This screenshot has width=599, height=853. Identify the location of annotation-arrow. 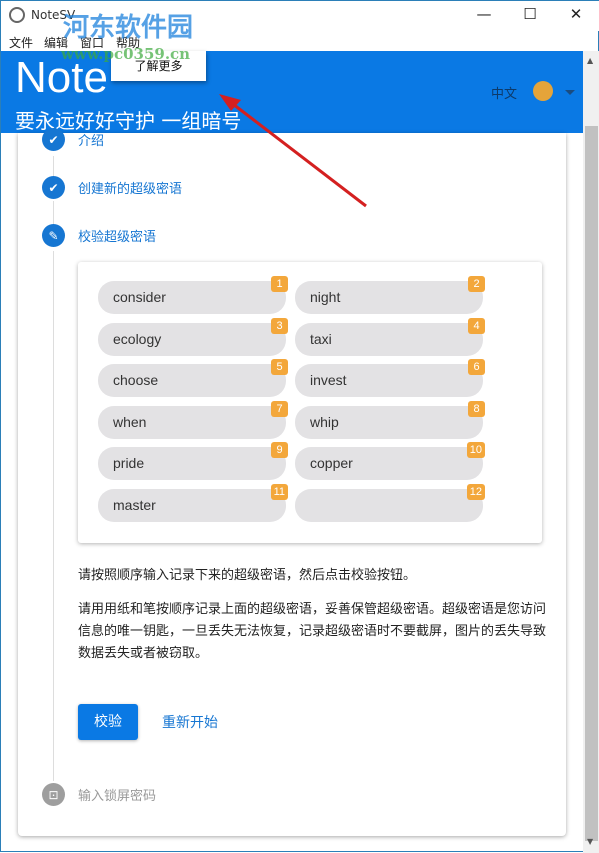
(293, 151).